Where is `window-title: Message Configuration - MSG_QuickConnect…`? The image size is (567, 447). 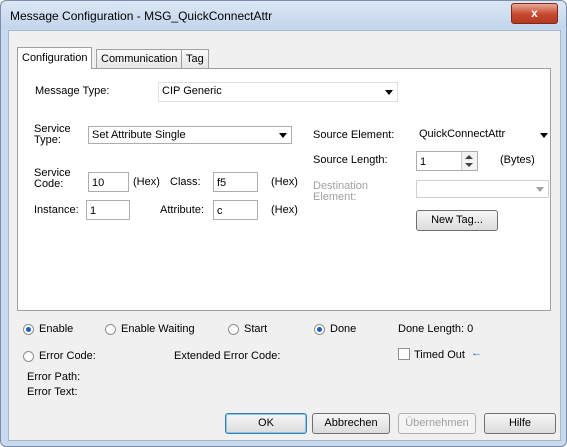 window-title: Message Configuration - MSG_QuickConnect… is located at coordinates (141, 16).